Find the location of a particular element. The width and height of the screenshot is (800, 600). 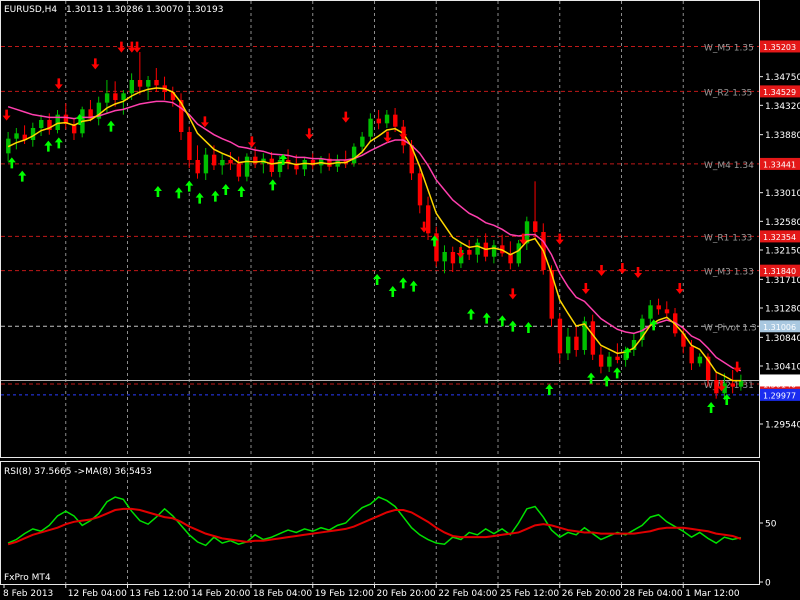

price-tick-label: 1.33010 is located at coordinates (782, 194).